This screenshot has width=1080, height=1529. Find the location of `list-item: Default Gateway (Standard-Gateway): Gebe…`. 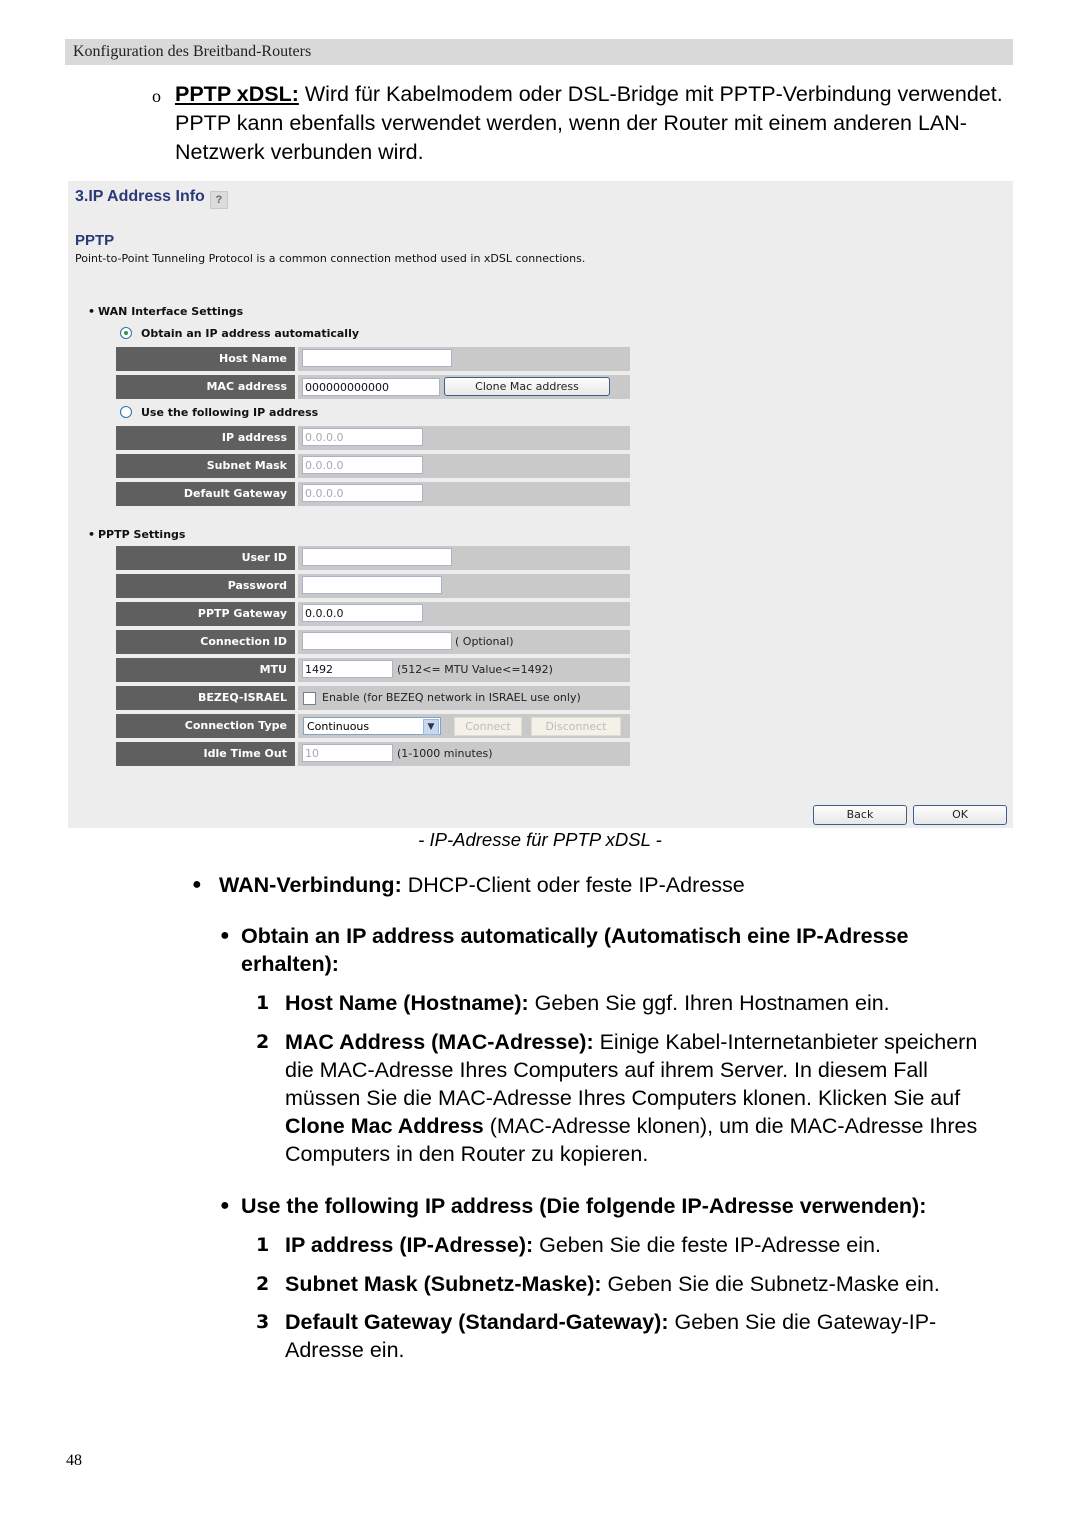

list-item: Default Gateway (Standard-Gateway): Gebe… is located at coordinates (637, 1336).